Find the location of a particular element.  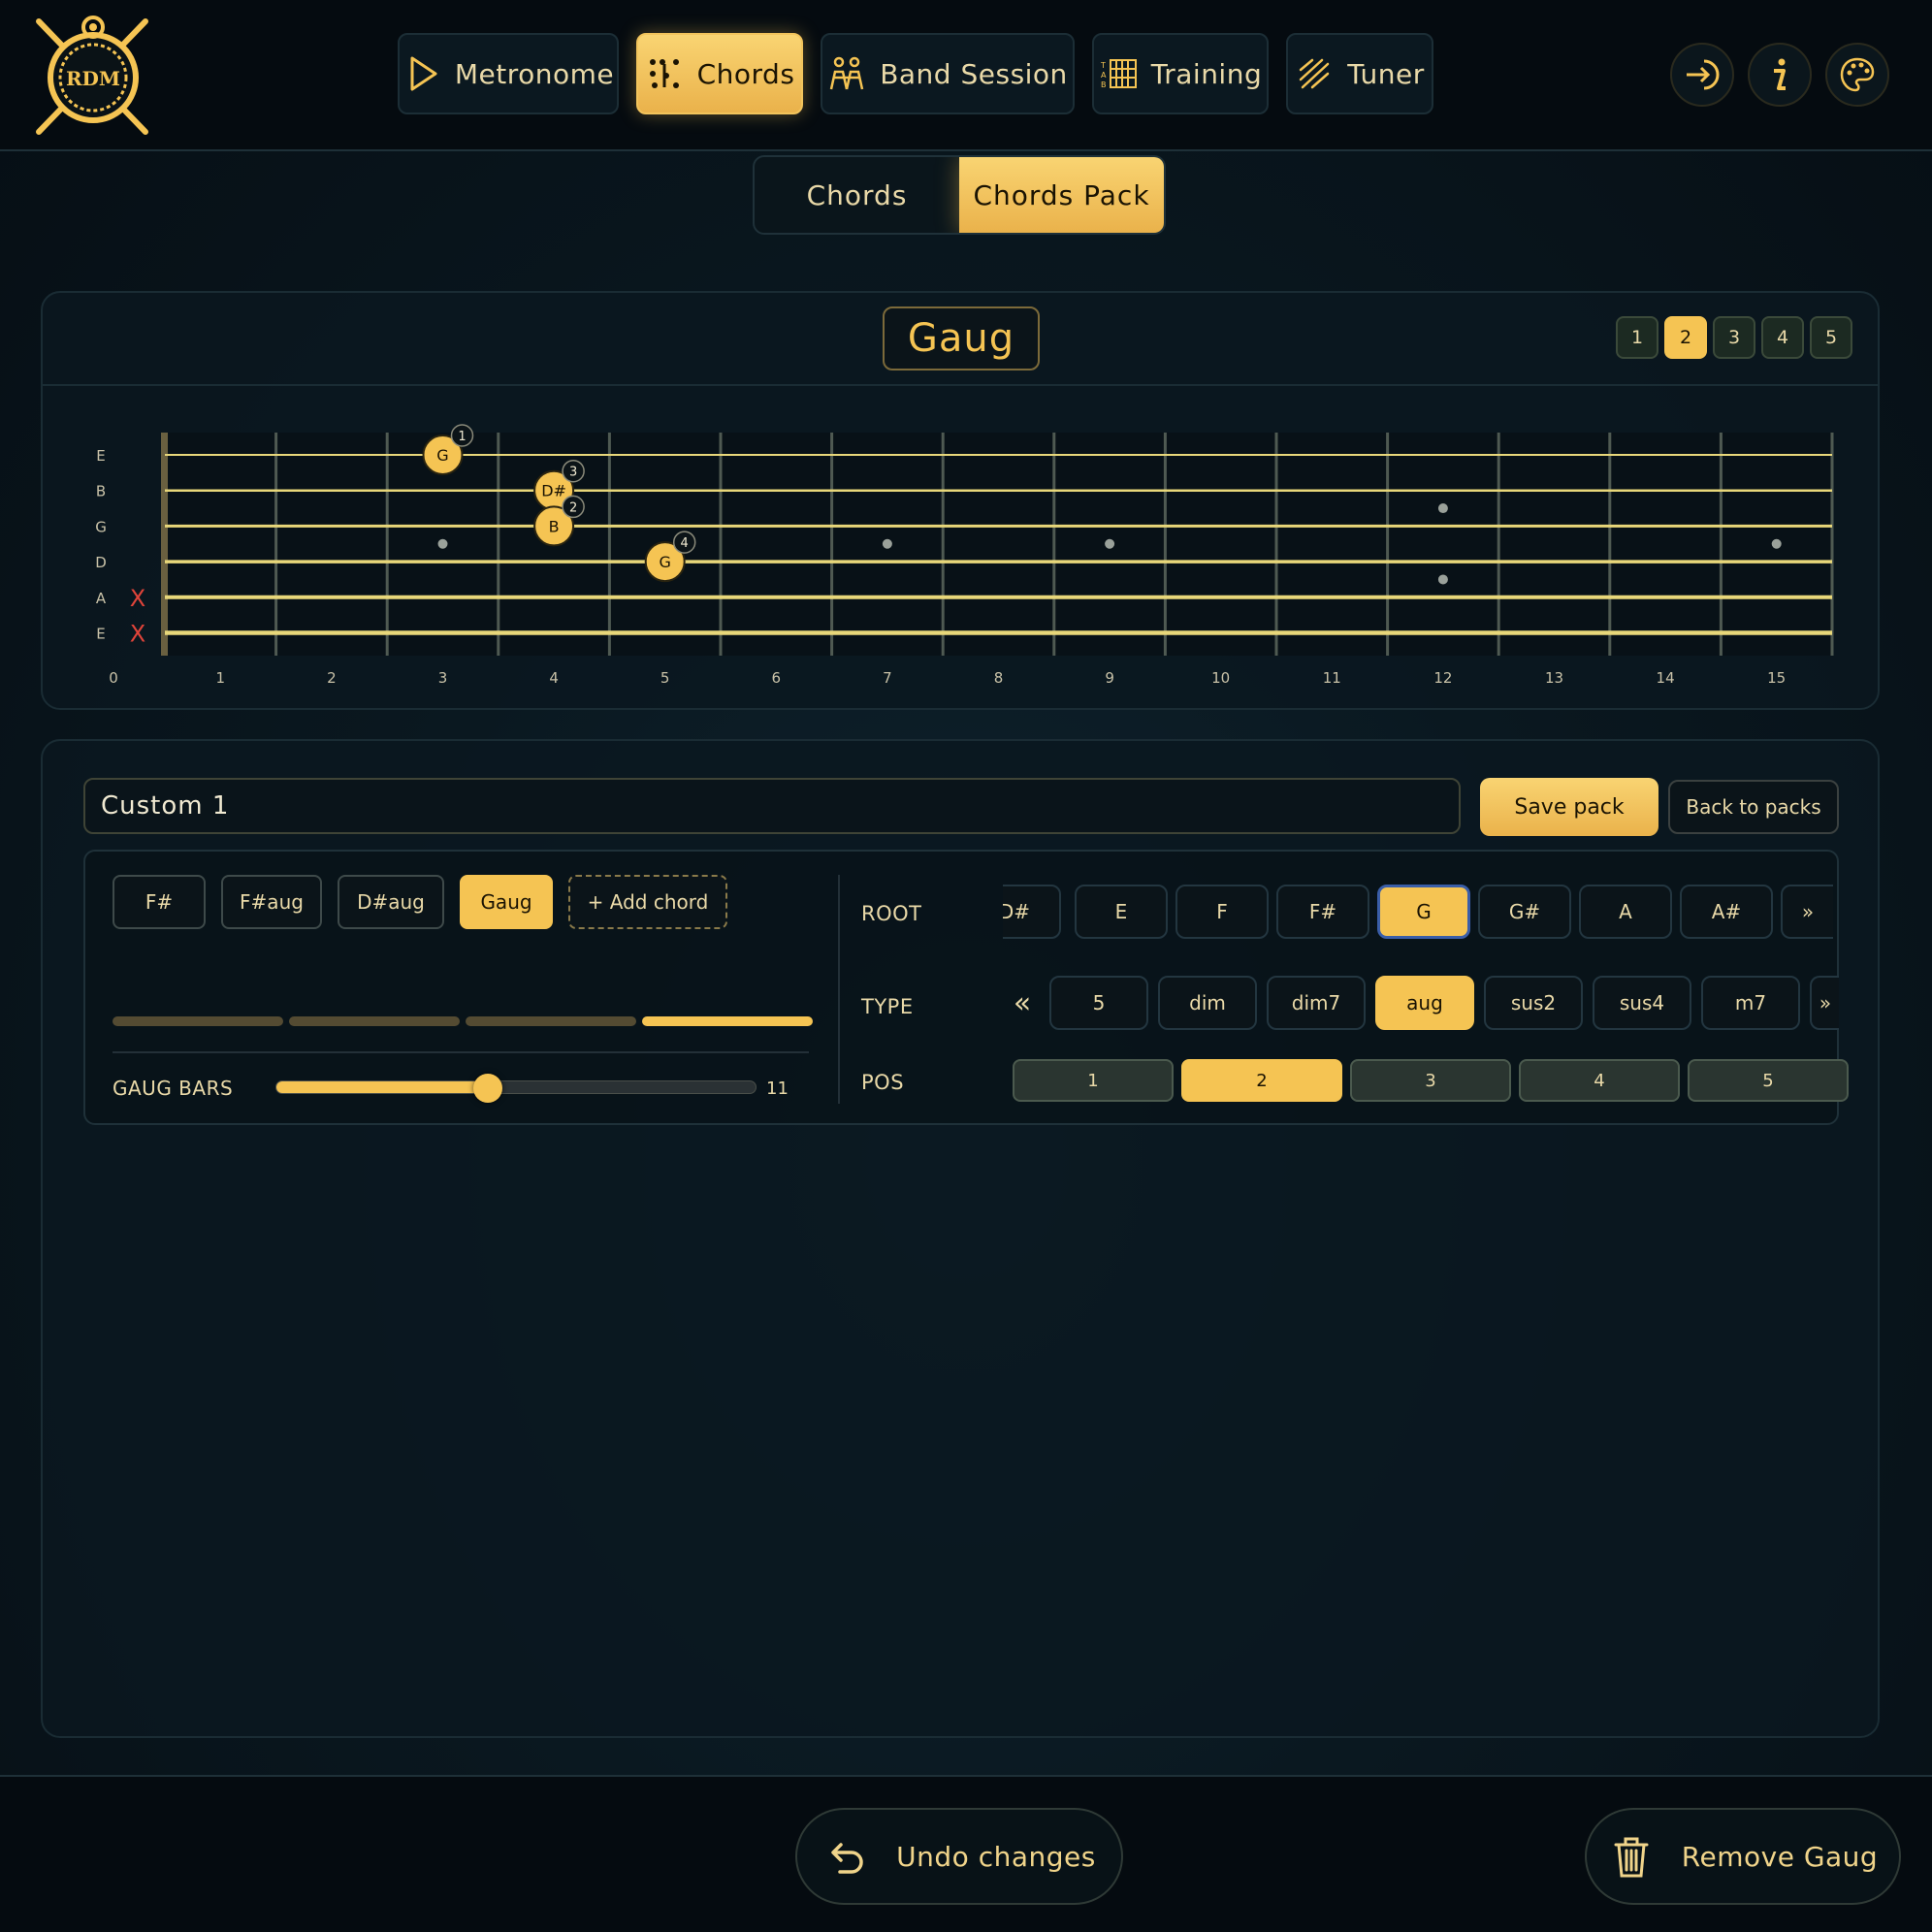

root-gsharp: G# is located at coordinates (1524, 912).